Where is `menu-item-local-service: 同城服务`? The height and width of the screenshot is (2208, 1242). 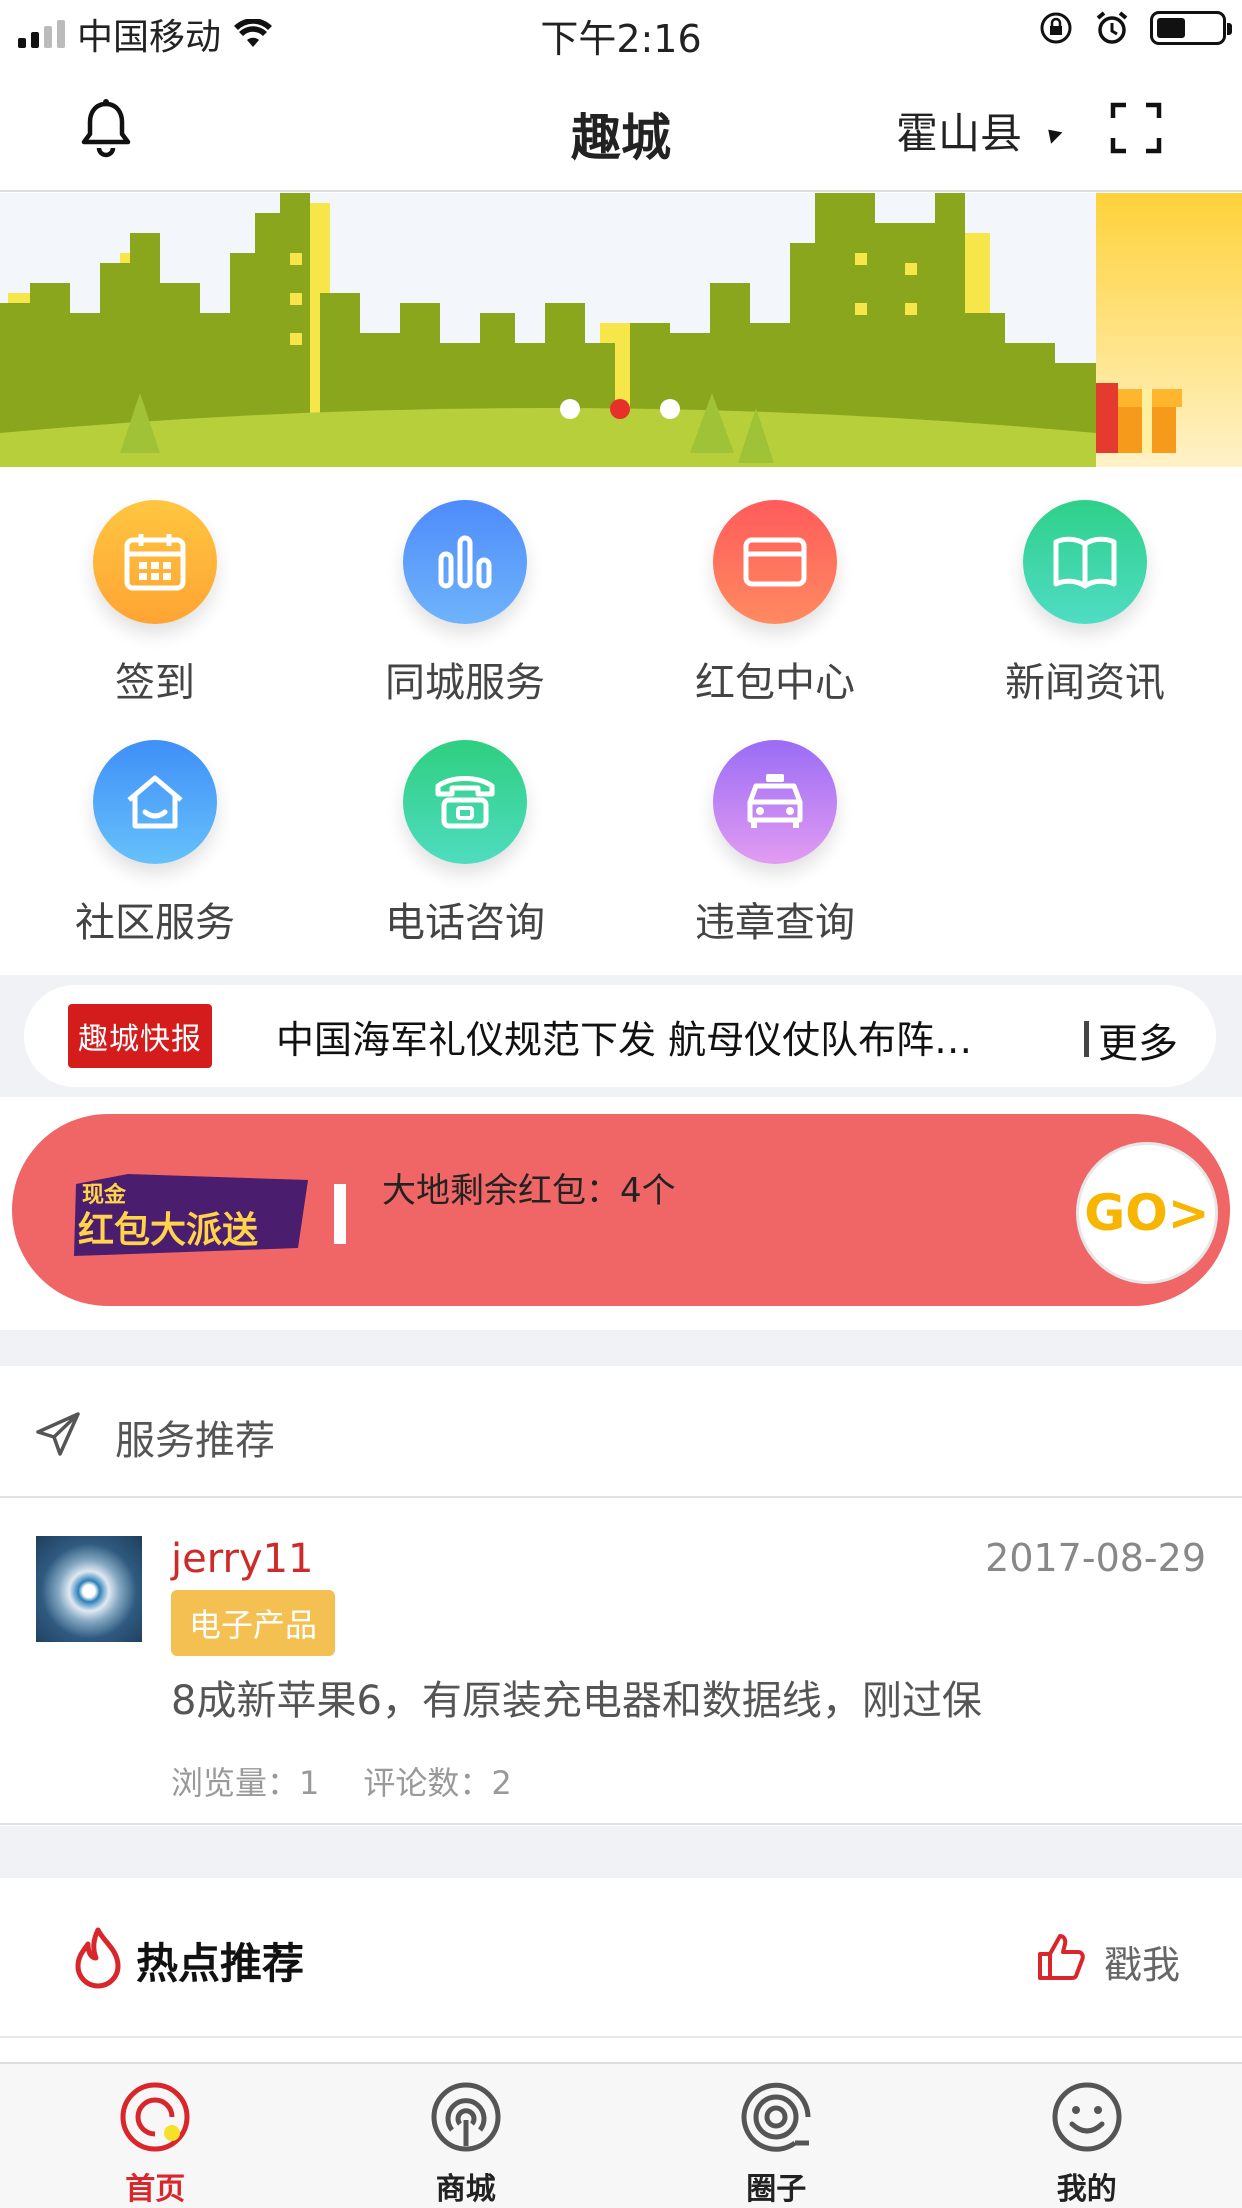
menu-item-local-service: 同城服务 is located at coordinates (465, 594).